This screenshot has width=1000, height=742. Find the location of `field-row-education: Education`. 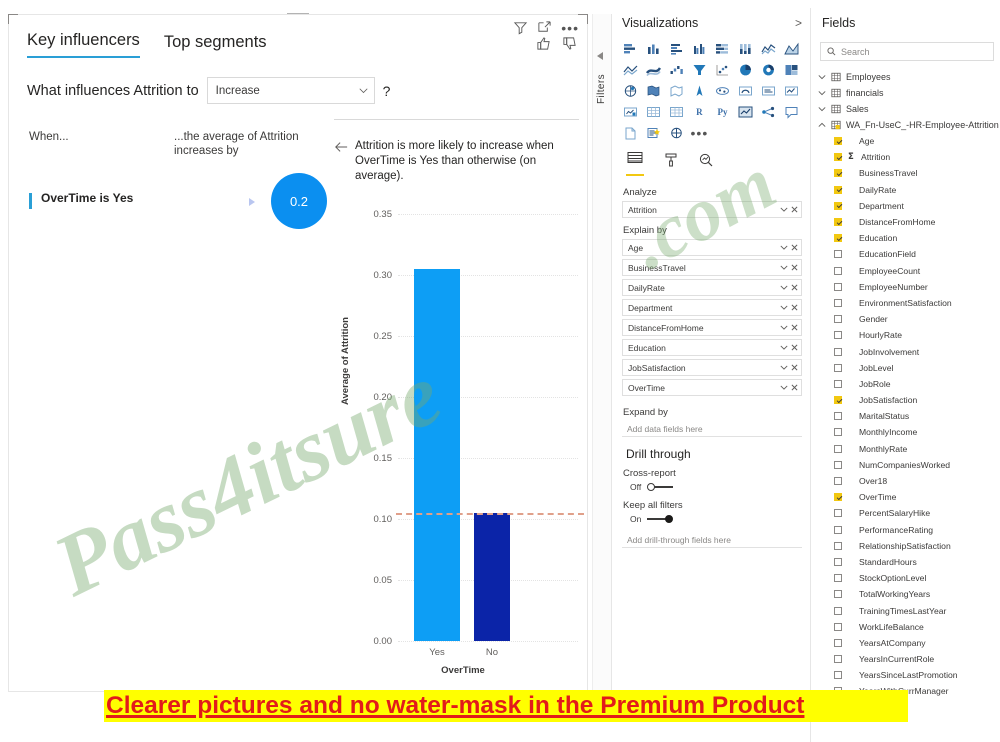

field-row-education: Education is located at coordinates (917, 238).